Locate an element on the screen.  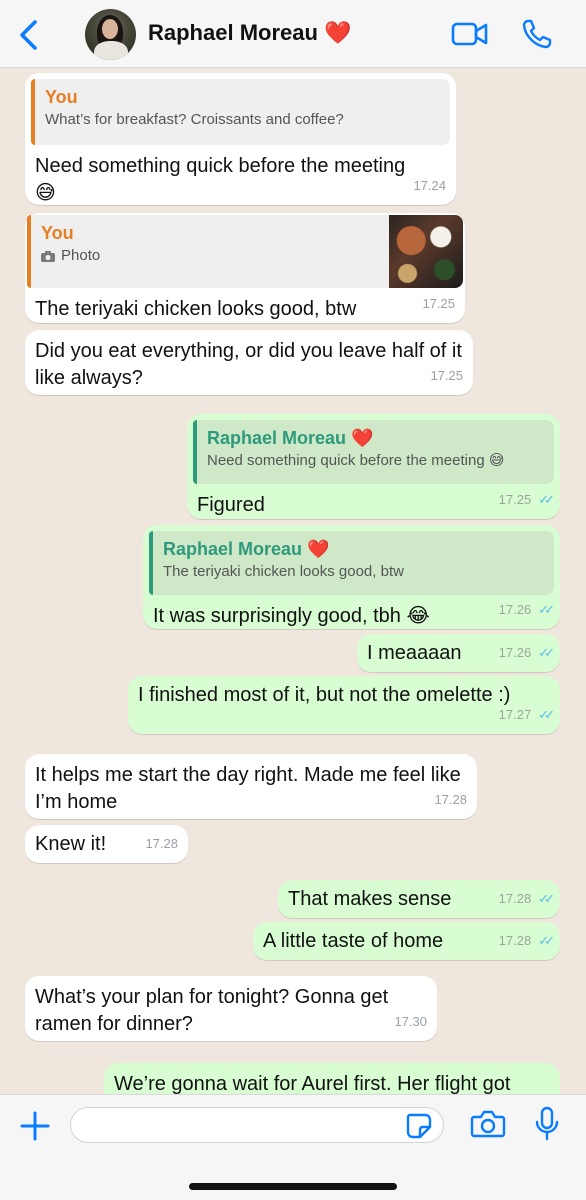
reply-quote: You Photo is located at coordinates (245, 251).